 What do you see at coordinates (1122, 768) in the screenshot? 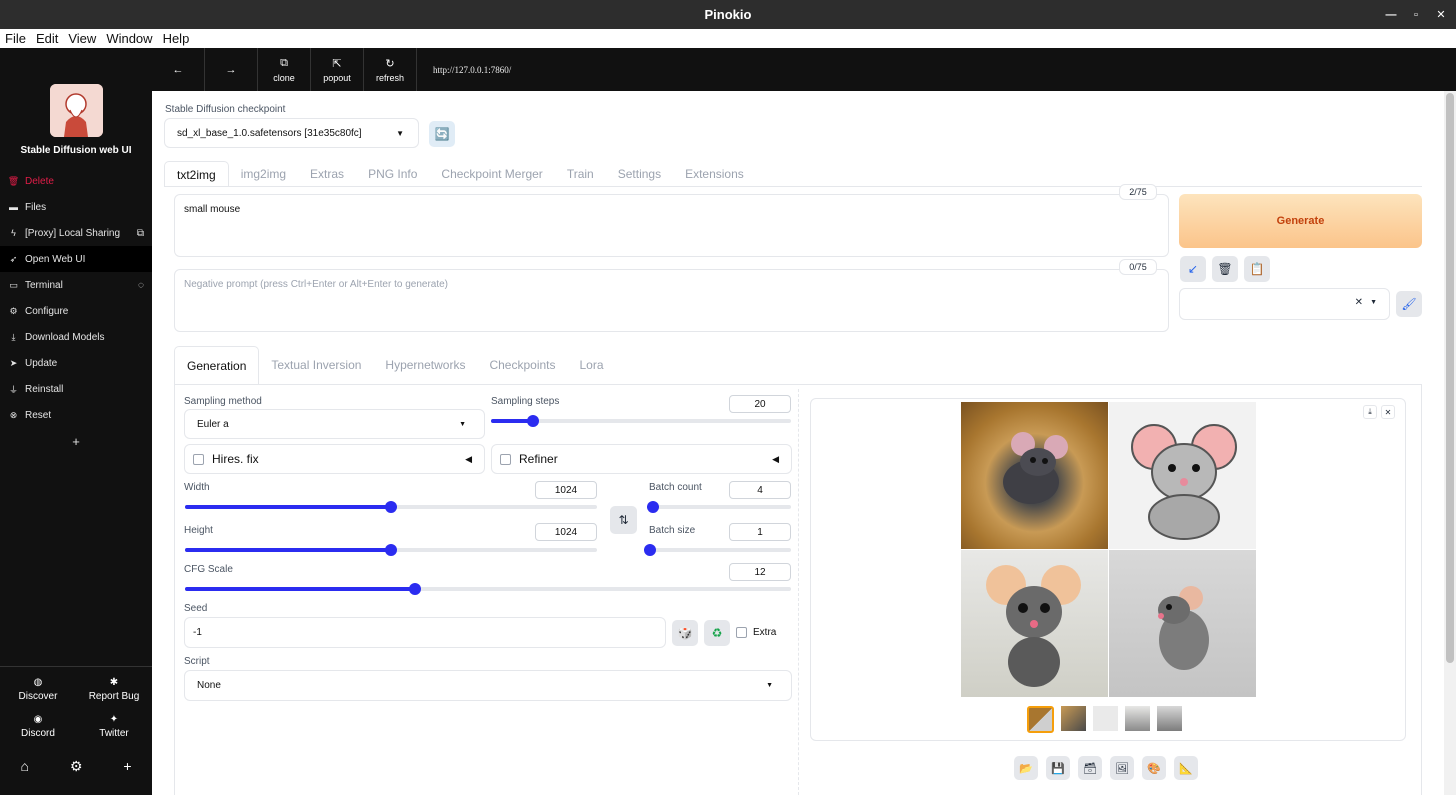
I see `send-to-img2img-icon: 🖼` at bounding box center [1122, 768].